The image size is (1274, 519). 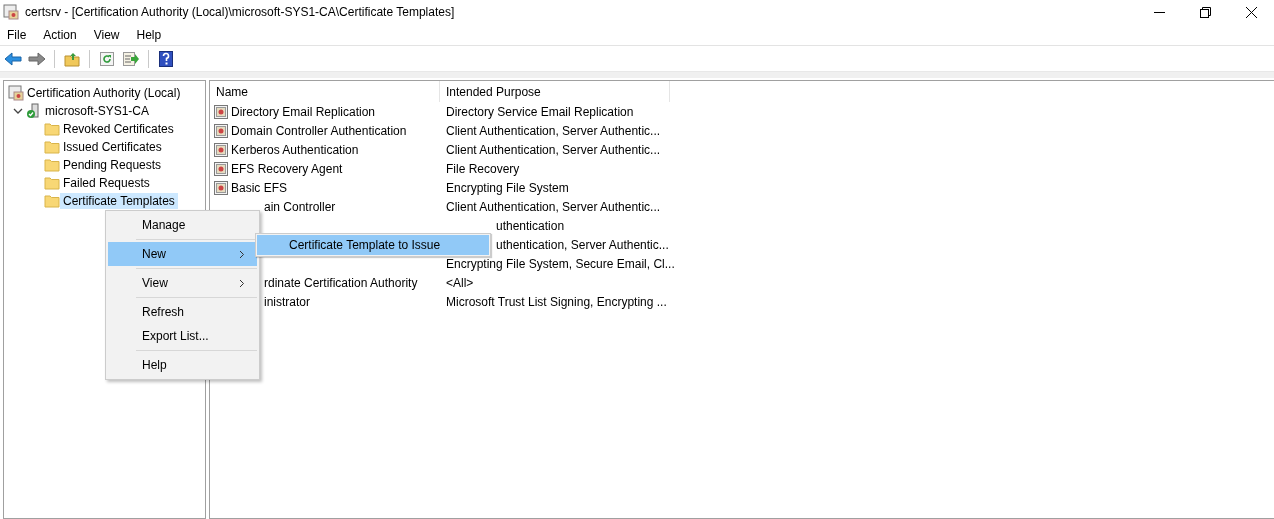 What do you see at coordinates (530, 225) in the screenshot?
I see `table-cell: uthentication` at bounding box center [530, 225].